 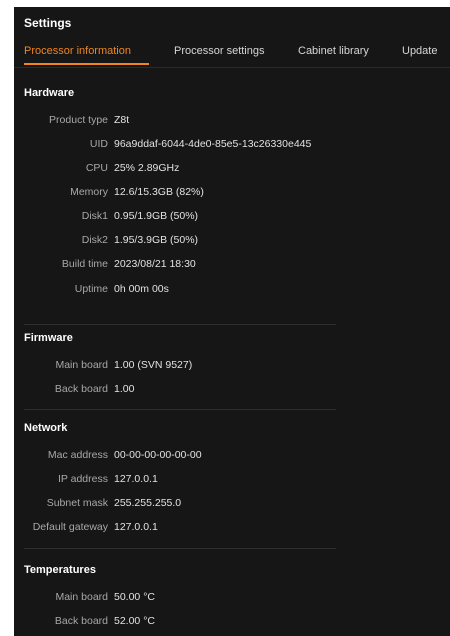 I want to click on section-title-firmware: Firmware, so click(x=48, y=338).